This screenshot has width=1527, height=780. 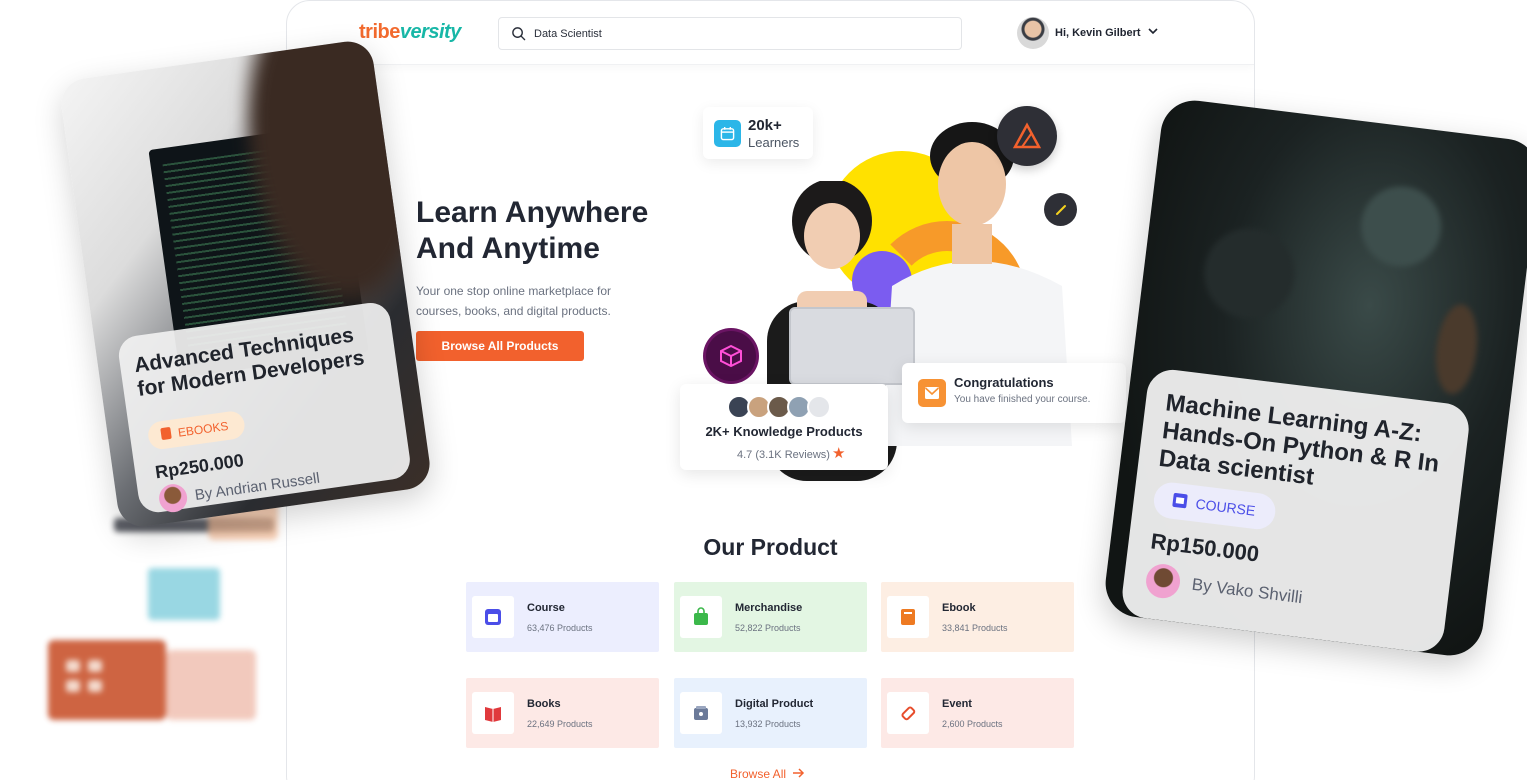 I want to click on event-icon, so click(x=908, y=713).